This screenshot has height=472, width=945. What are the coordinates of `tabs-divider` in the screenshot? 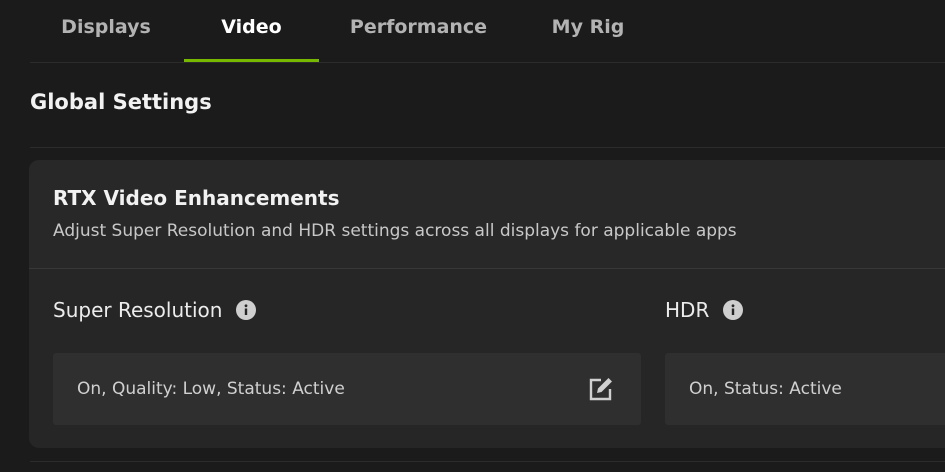 It's located at (487, 62).